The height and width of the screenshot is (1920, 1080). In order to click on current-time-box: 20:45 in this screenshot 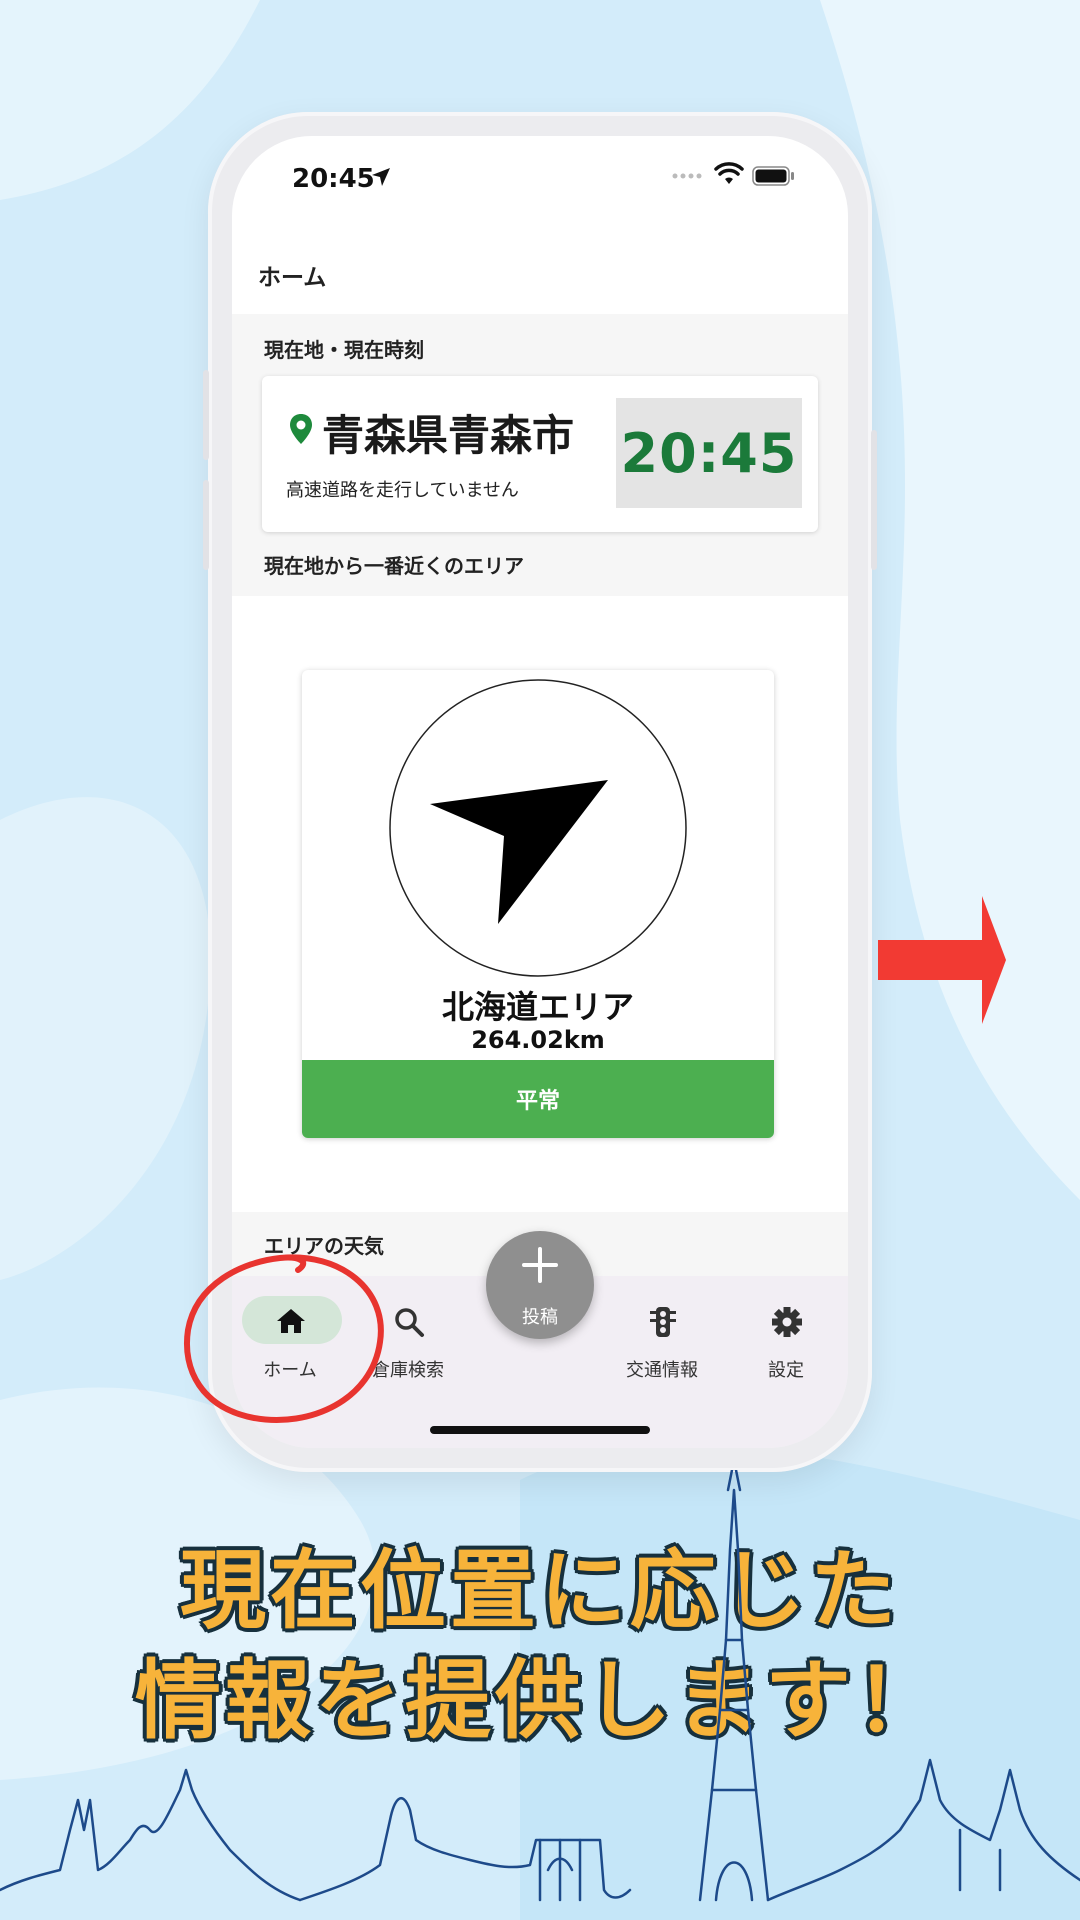, I will do `click(709, 453)`.